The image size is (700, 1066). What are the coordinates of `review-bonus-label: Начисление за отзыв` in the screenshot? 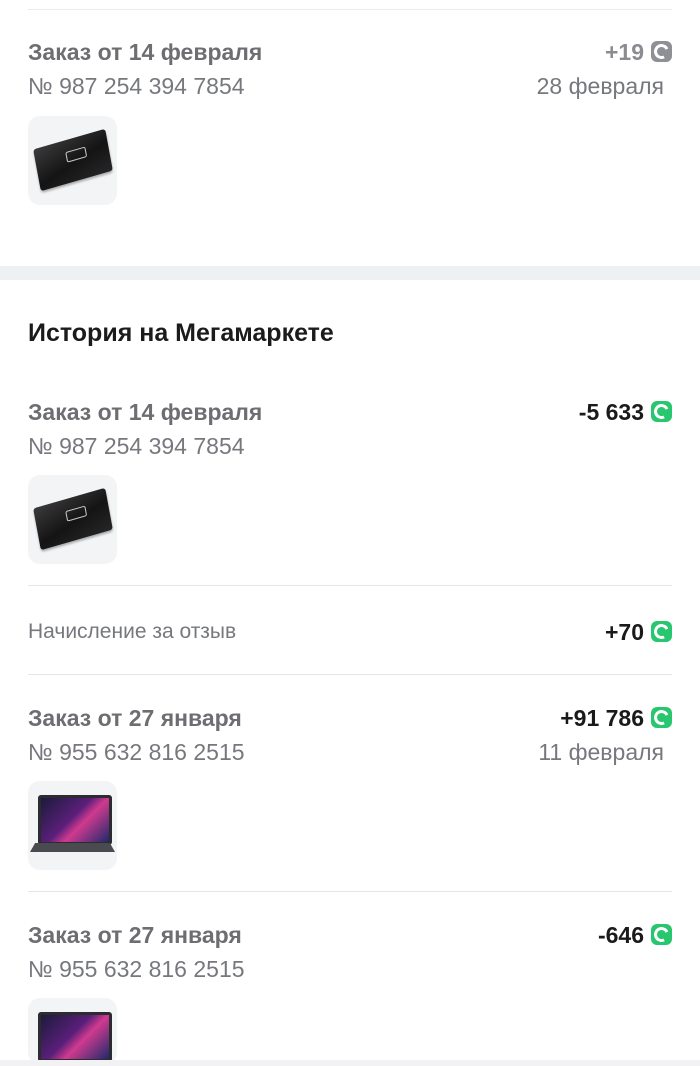 It's located at (132, 631).